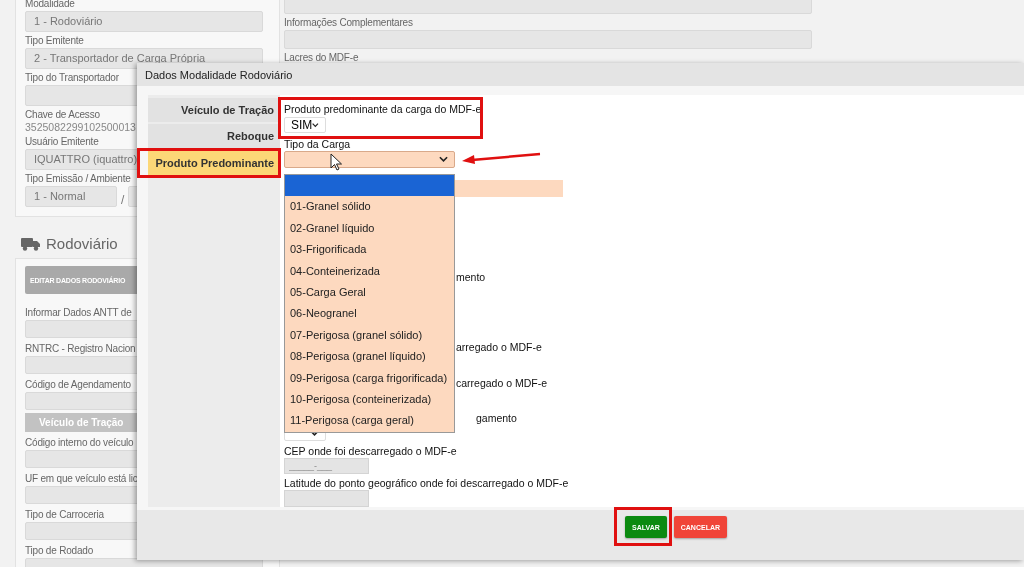 The height and width of the screenshot is (567, 1024). What do you see at coordinates (59, 551) in the screenshot?
I see `field-label: Tipo de Rodado` at bounding box center [59, 551].